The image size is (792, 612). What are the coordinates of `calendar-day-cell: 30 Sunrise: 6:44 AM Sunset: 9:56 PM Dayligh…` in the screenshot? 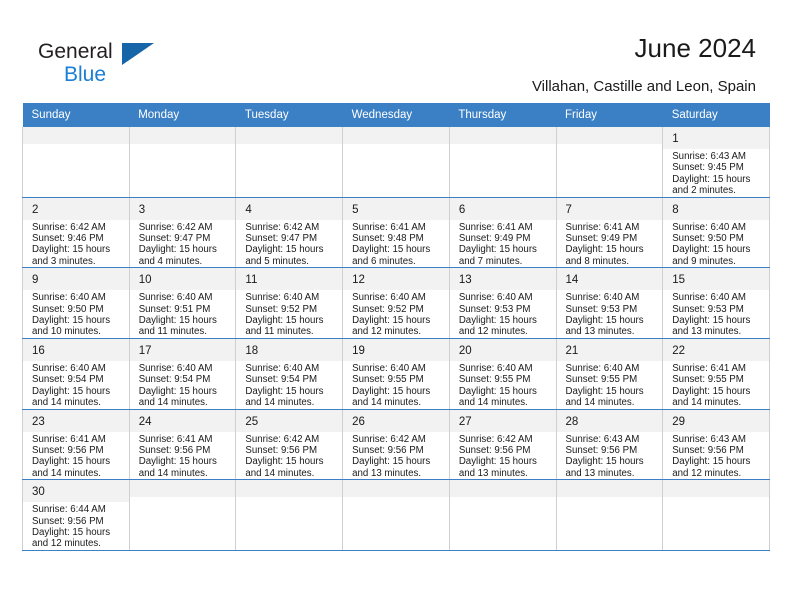 It's located at (76, 515).